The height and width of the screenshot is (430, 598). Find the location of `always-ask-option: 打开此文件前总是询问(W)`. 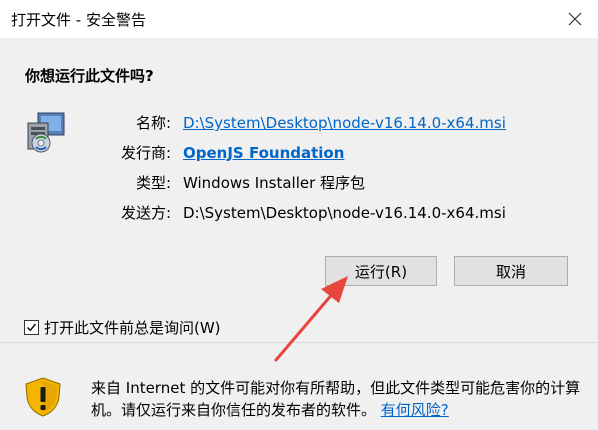

always-ask-option: 打开此文件前总是询问(W) is located at coordinates (122, 327).